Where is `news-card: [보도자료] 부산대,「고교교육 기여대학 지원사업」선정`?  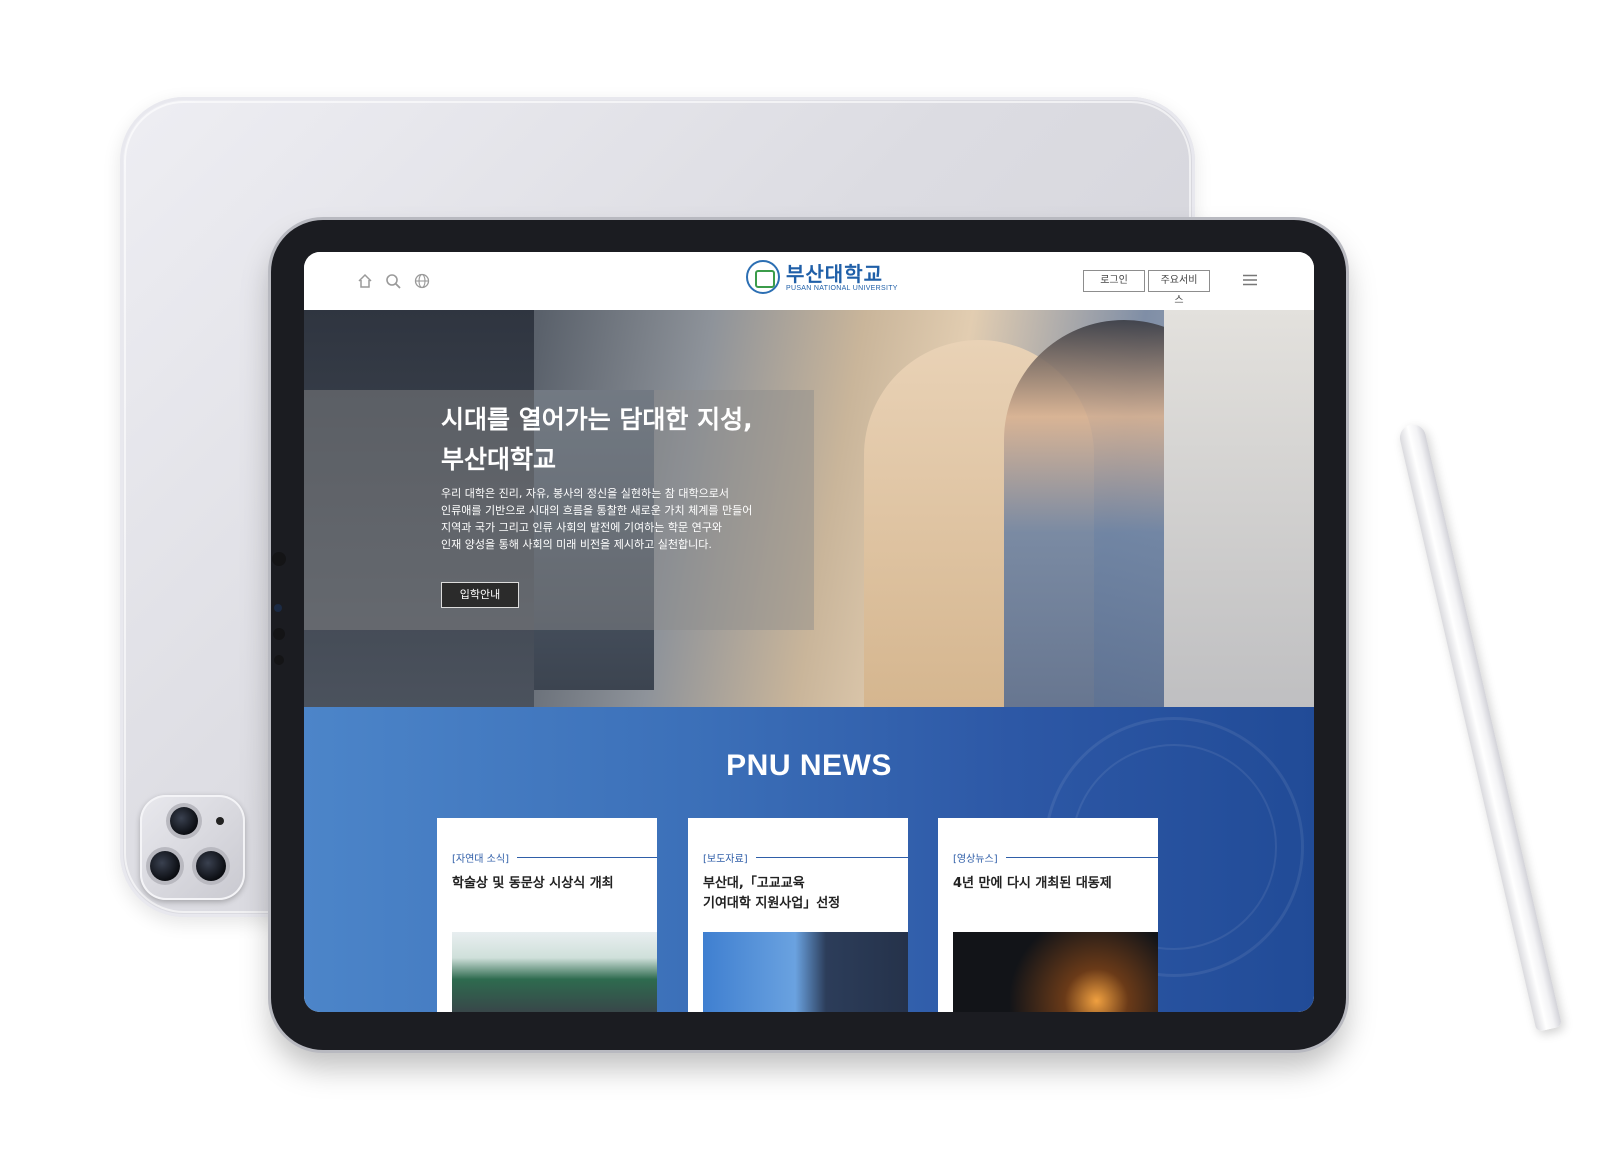
news-card: [보도자료] 부산대,「고교교육 기여대학 지원사업」선정 is located at coordinates (798, 915).